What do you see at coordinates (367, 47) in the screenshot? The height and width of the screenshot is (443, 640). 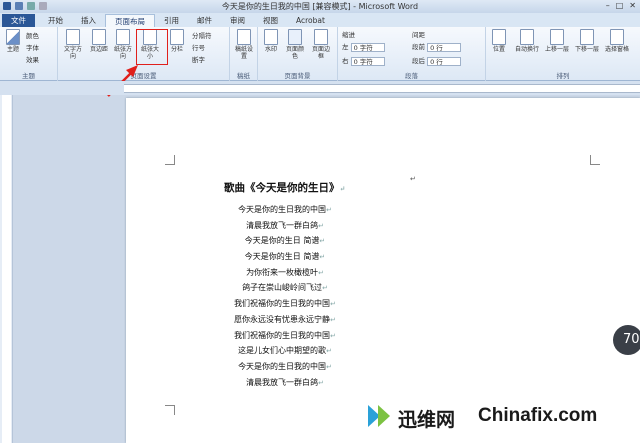 I see `indent-left-input: 0 字符` at bounding box center [367, 47].